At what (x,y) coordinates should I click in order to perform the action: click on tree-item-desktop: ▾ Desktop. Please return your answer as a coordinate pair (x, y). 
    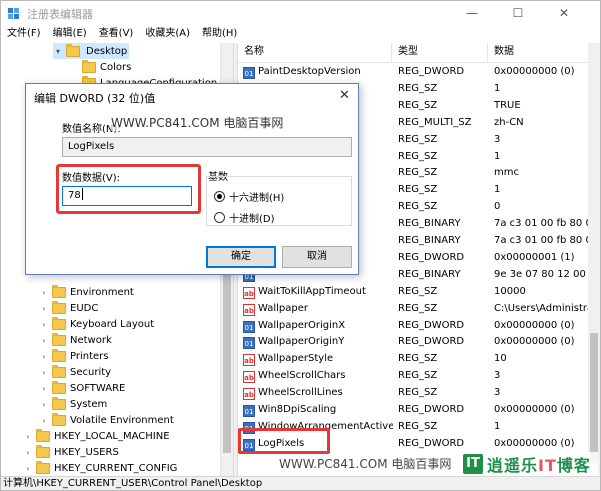
    Looking at the image, I should click on (91, 51).